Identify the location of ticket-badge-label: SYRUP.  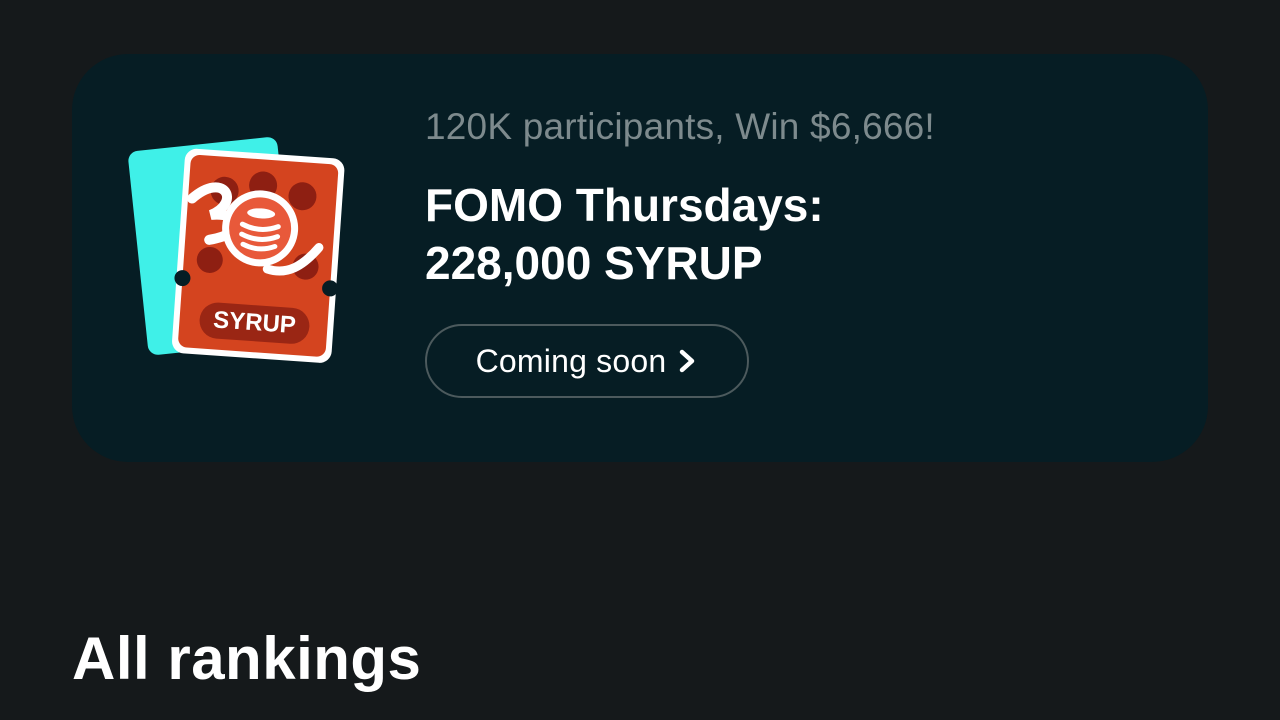
(254, 322).